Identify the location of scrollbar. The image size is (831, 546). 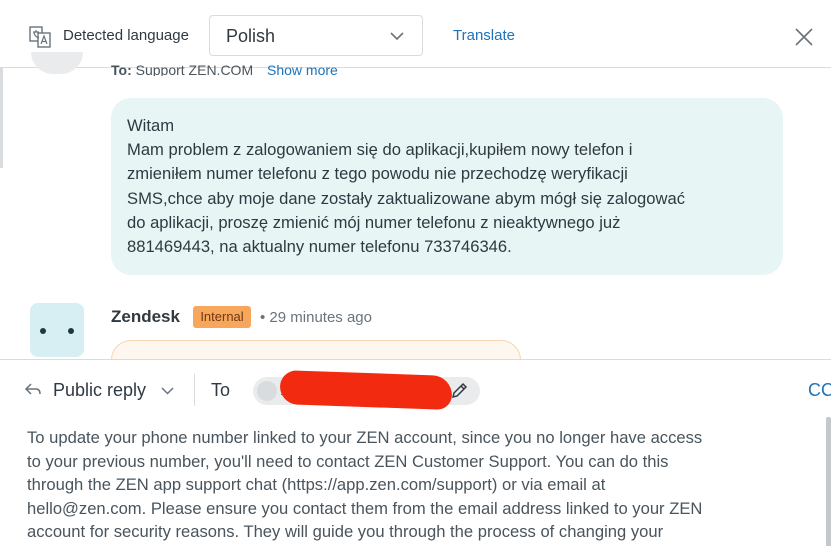
(828, 481).